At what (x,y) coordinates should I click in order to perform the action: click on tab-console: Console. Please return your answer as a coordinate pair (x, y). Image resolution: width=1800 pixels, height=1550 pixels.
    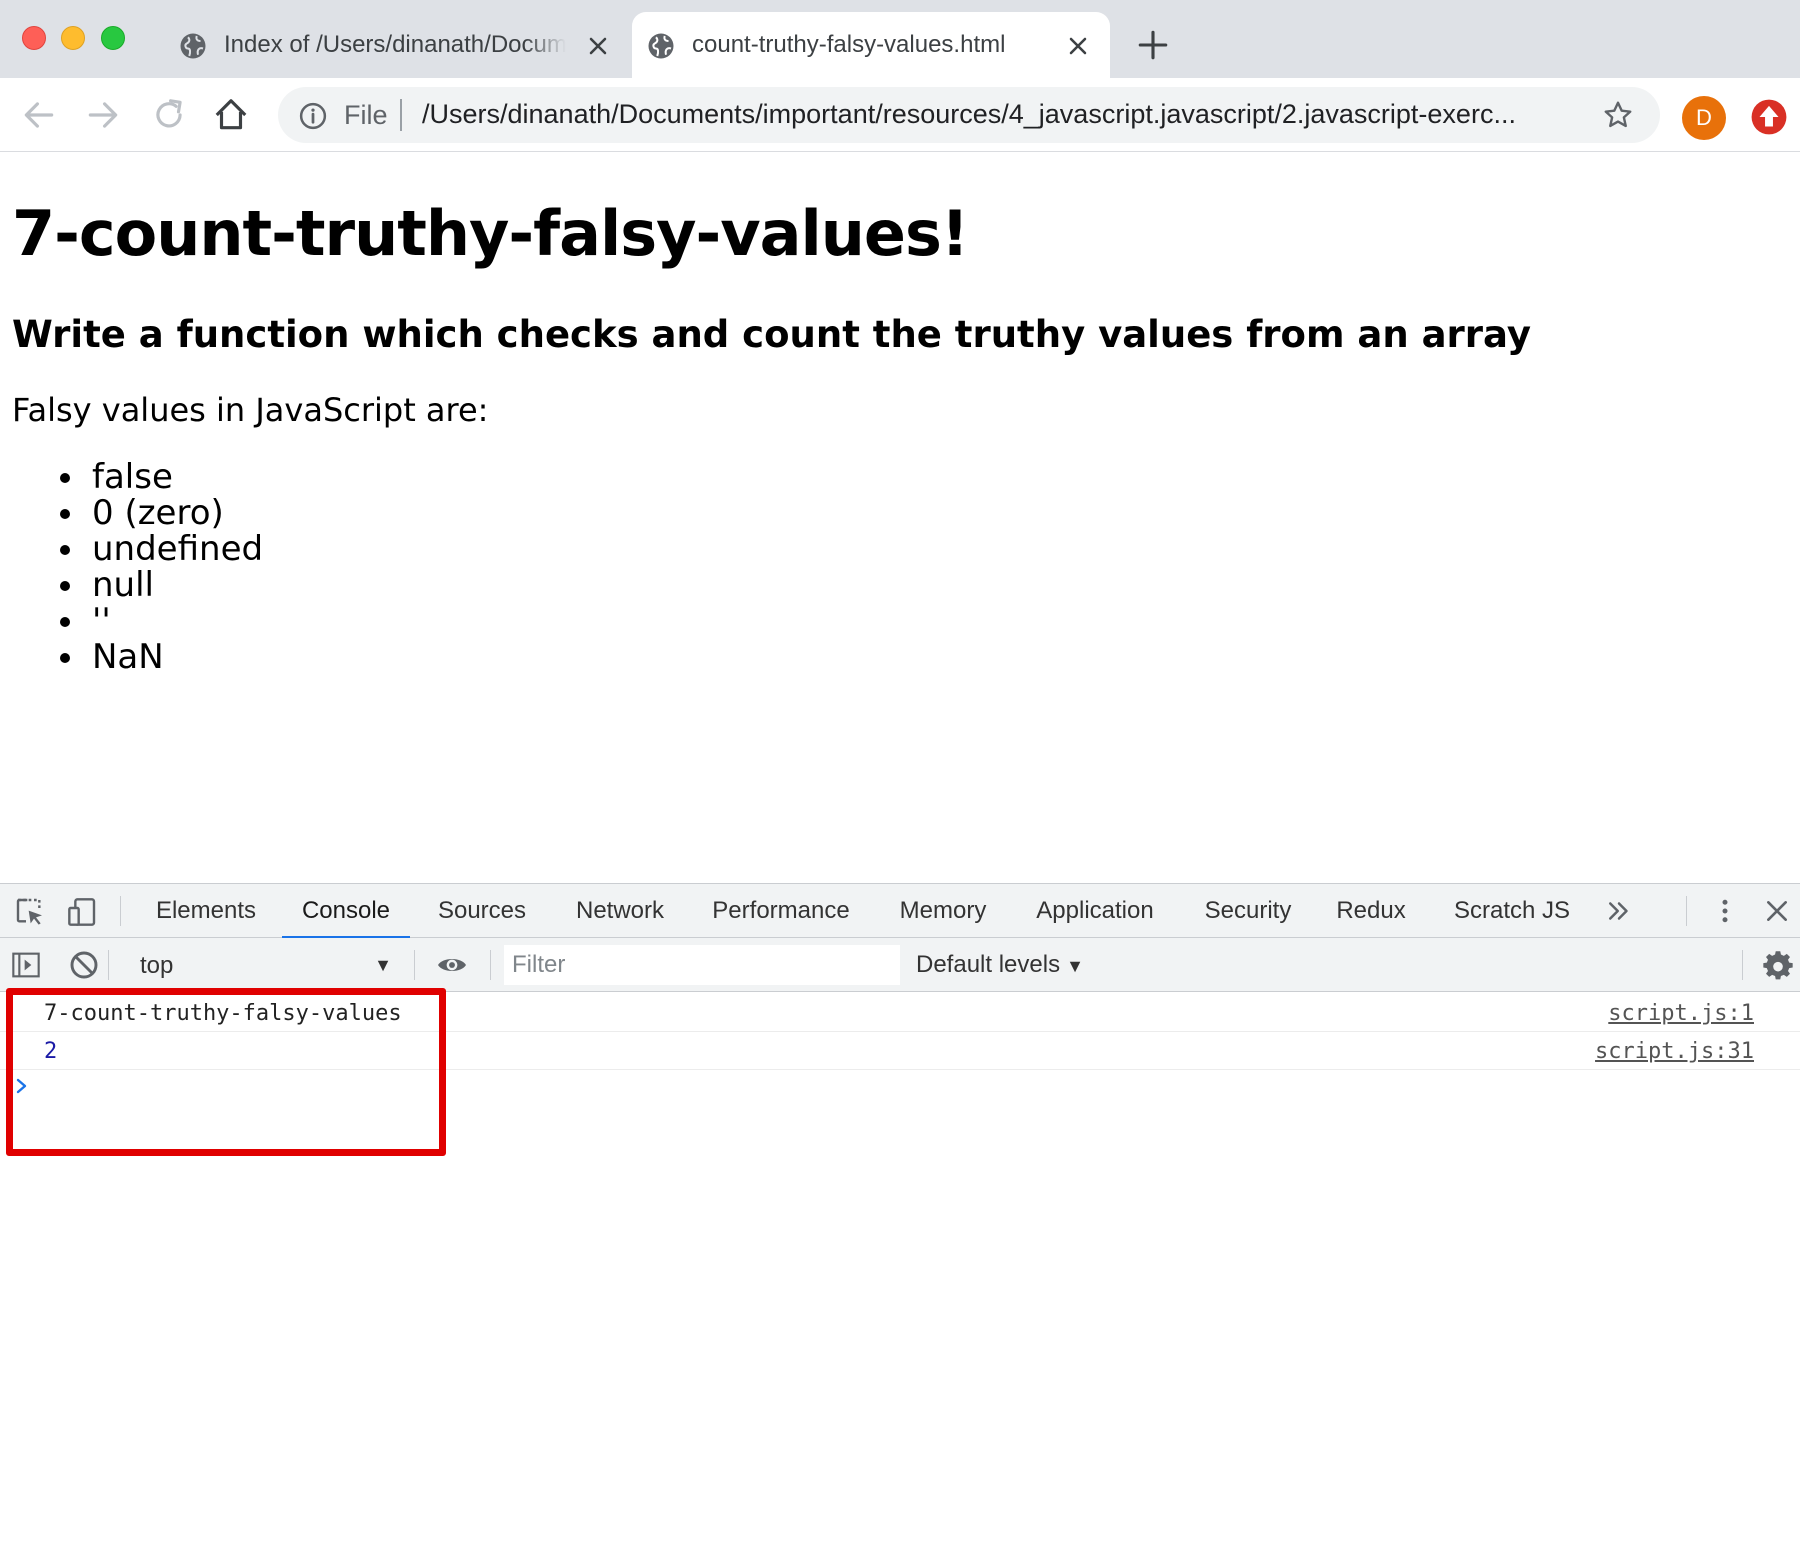
    Looking at the image, I should click on (346, 911).